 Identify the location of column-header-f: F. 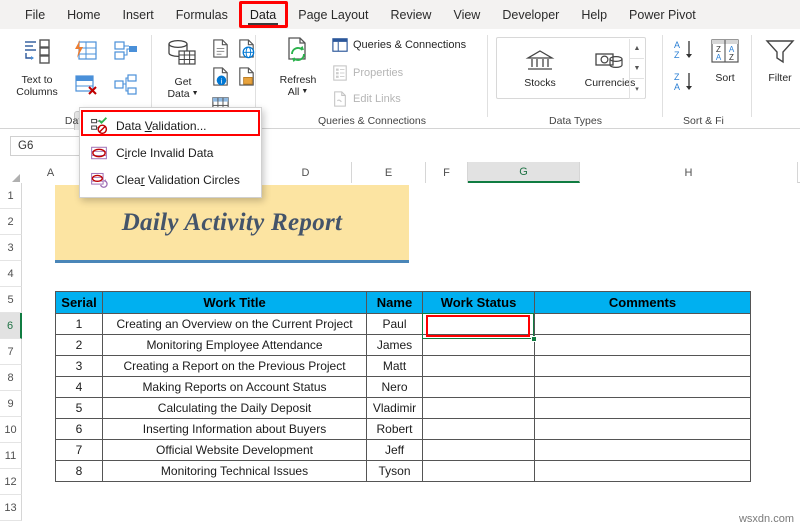
(447, 172).